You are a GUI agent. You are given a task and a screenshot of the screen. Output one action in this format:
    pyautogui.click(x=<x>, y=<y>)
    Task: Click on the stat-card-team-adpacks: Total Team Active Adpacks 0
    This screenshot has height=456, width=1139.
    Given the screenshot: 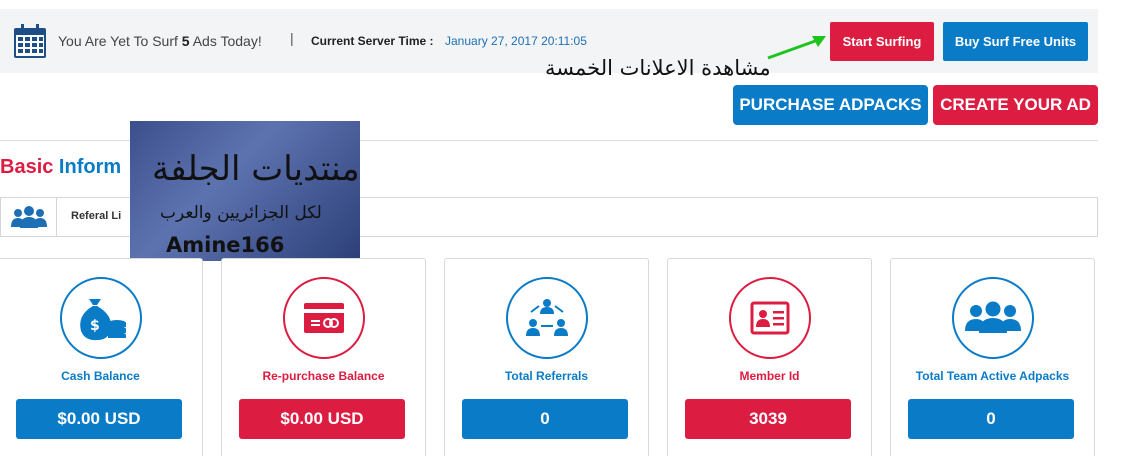 What is the action you would take?
    pyautogui.click(x=992, y=357)
    